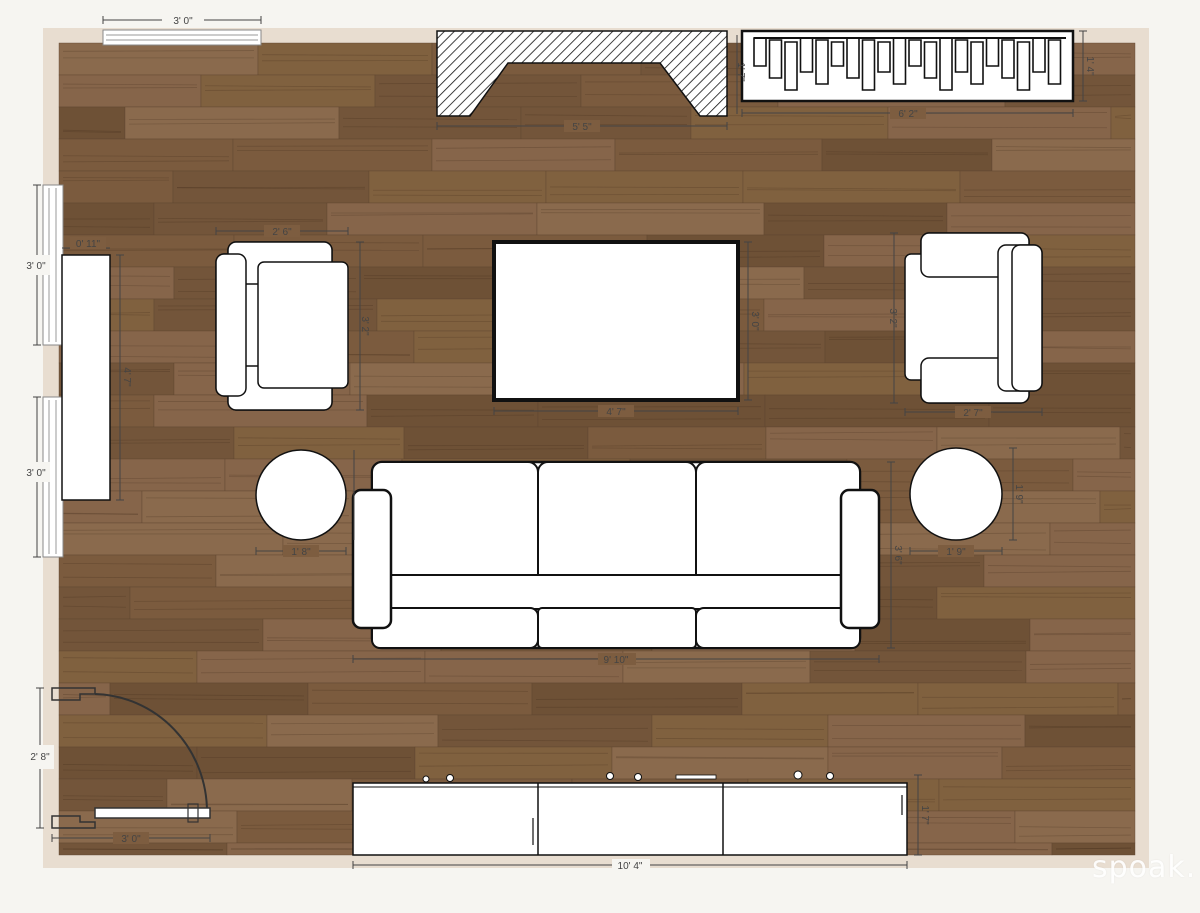 The image size is (1200, 913). I want to click on dim-media-width: 10' 4", so click(630, 866).